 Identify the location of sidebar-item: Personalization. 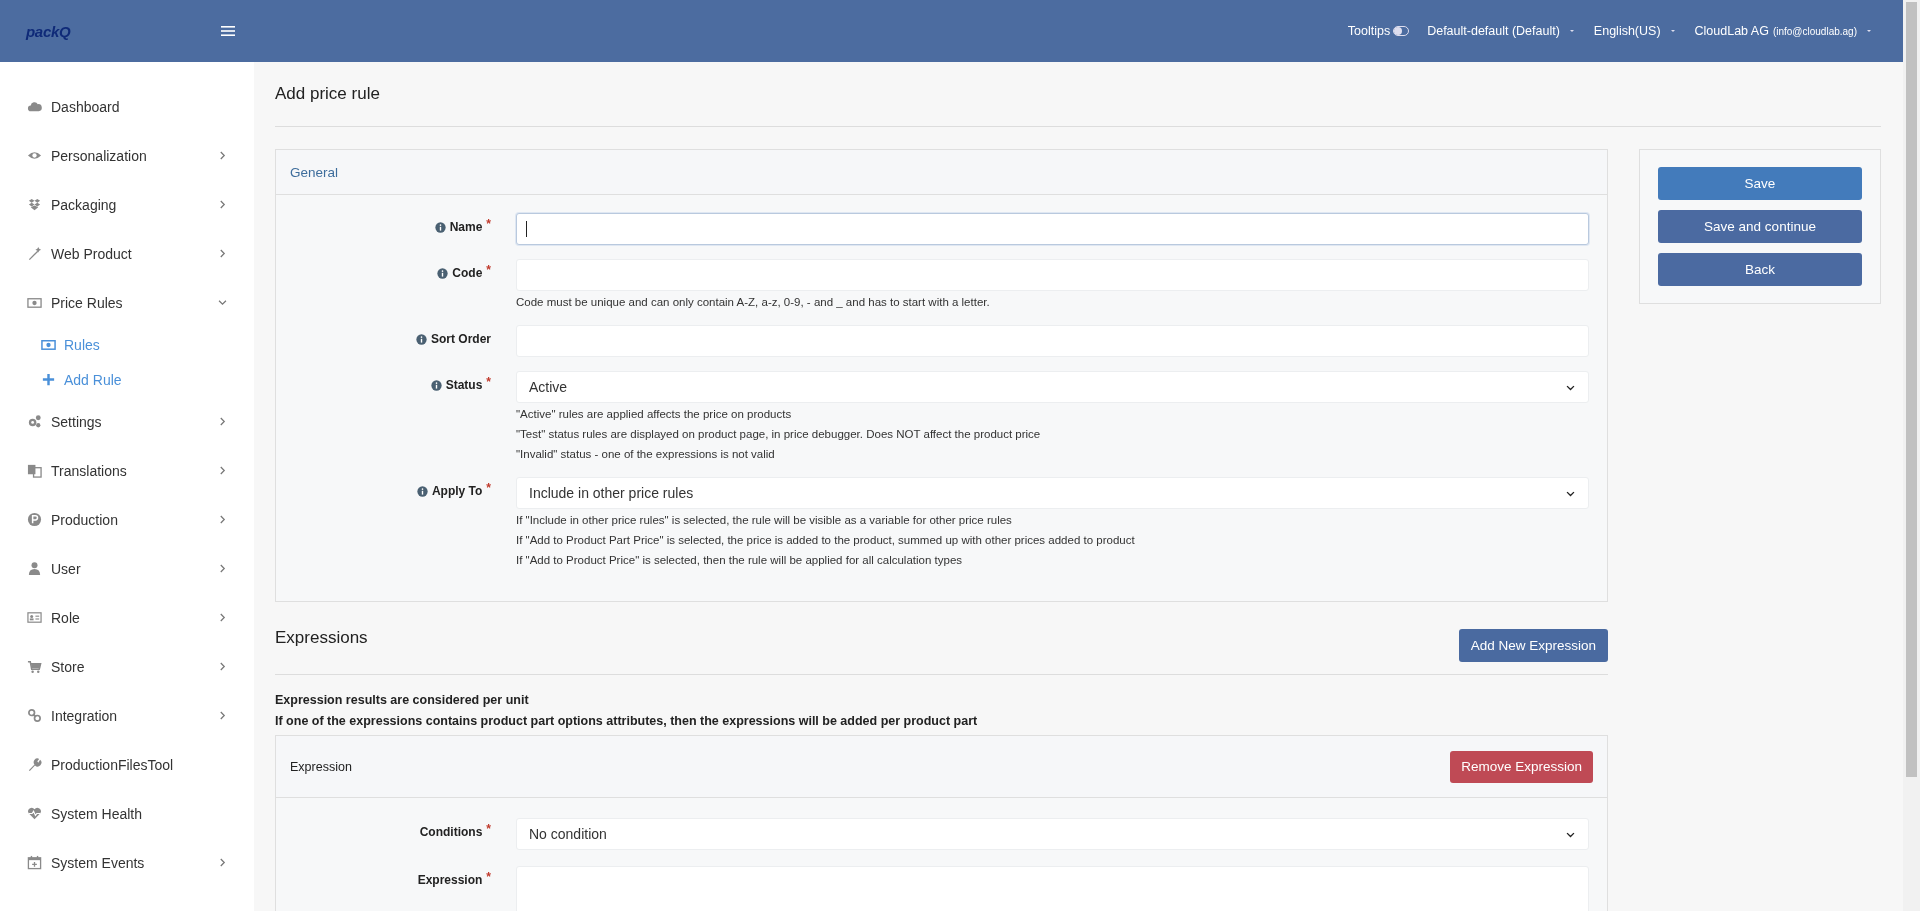
(127, 155).